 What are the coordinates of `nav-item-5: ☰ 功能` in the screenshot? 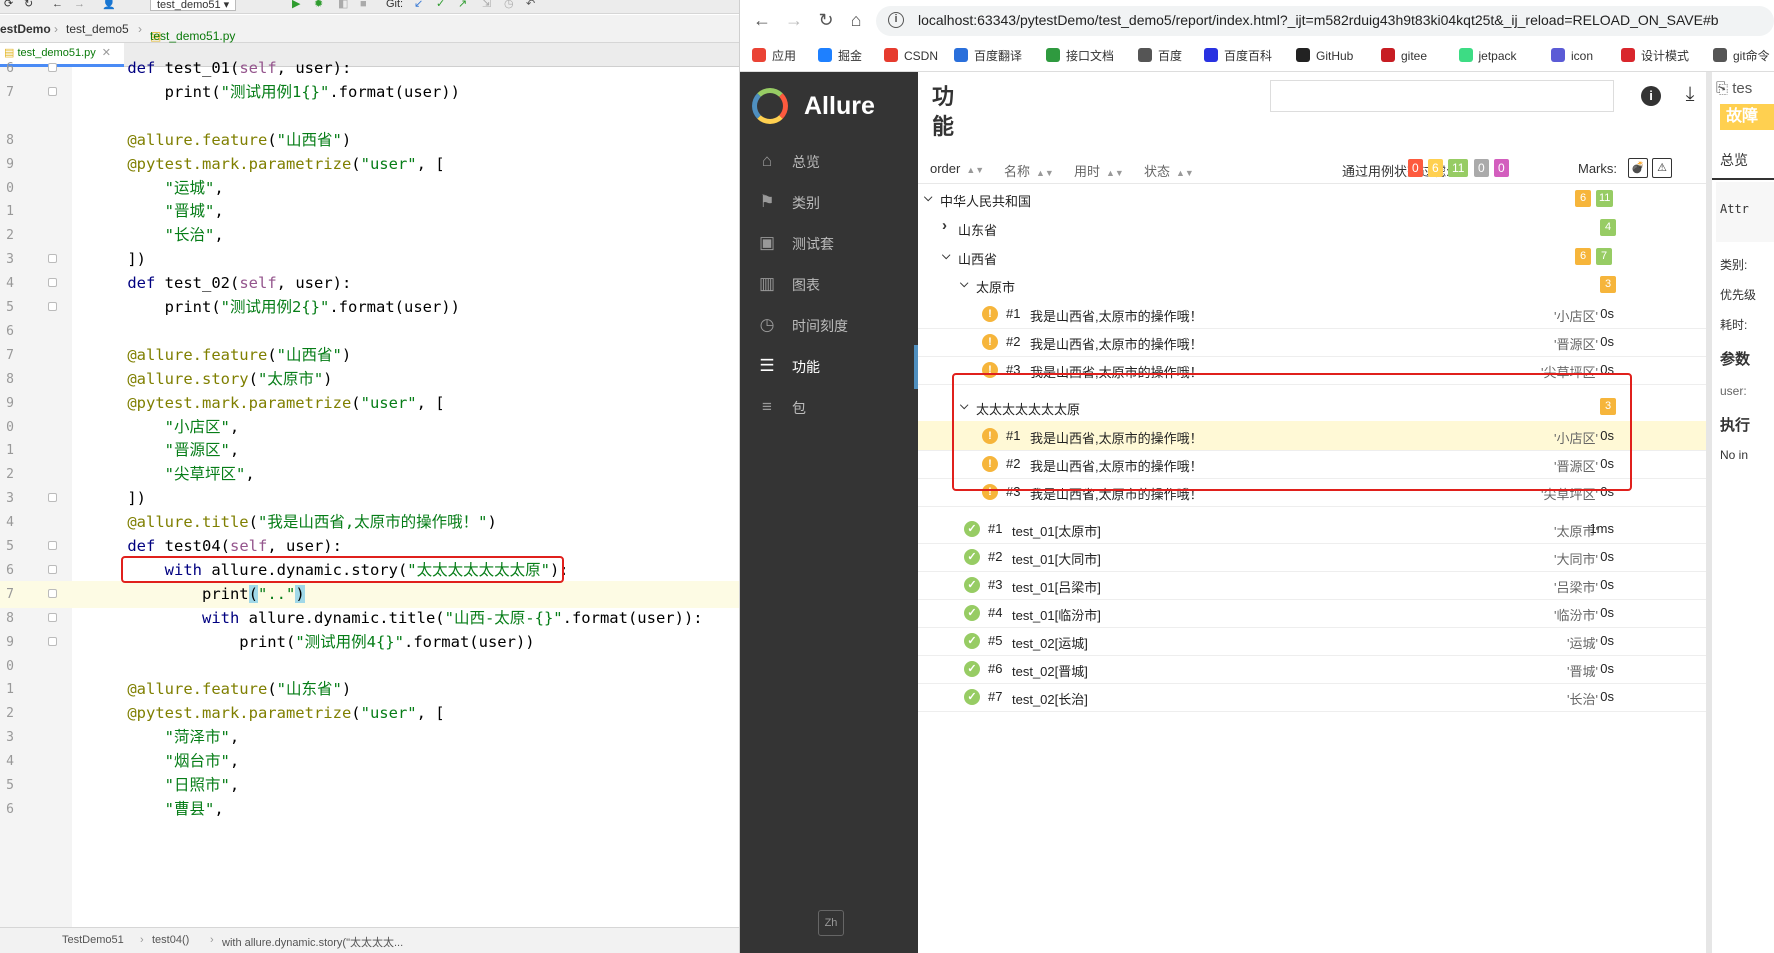 It's located at (829, 367).